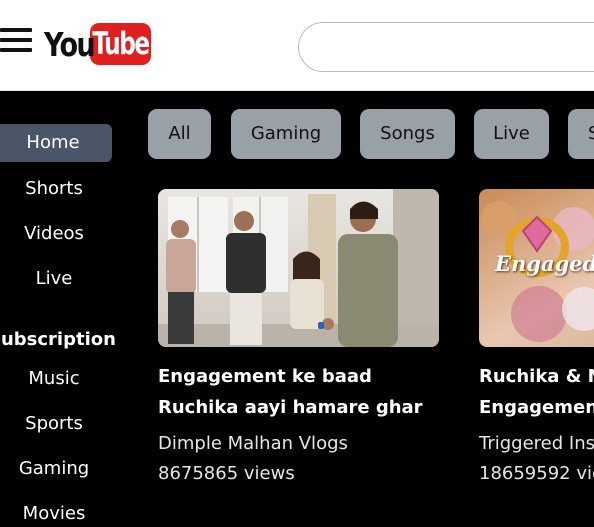  I want to click on sidebar-item-sports: Sports, so click(57, 424).